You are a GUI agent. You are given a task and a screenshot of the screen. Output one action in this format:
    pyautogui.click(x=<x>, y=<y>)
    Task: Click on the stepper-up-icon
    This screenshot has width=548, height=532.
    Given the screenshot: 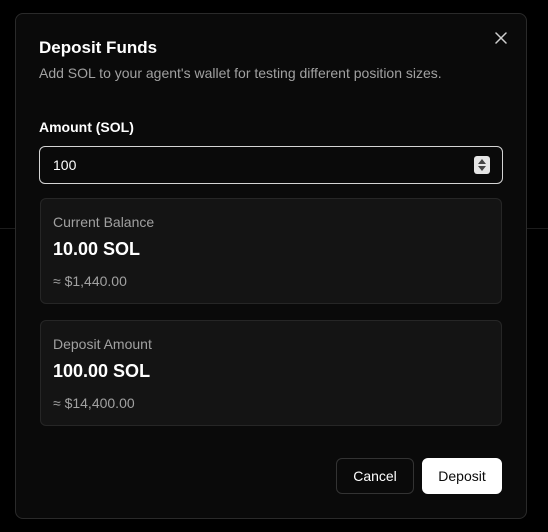 What is the action you would take?
    pyautogui.click(x=482, y=161)
    